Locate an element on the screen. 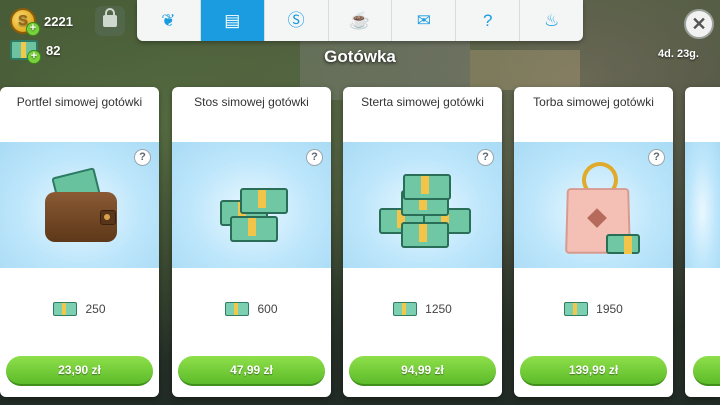 This screenshot has height=405, width=720. store-tab-bar: ❦ ▤ Ⓢ ☕ ✉? ♨ is located at coordinates (360, 20).